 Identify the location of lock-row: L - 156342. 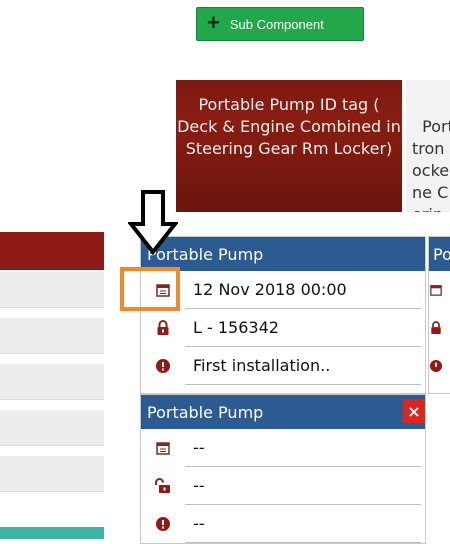
(283, 328).